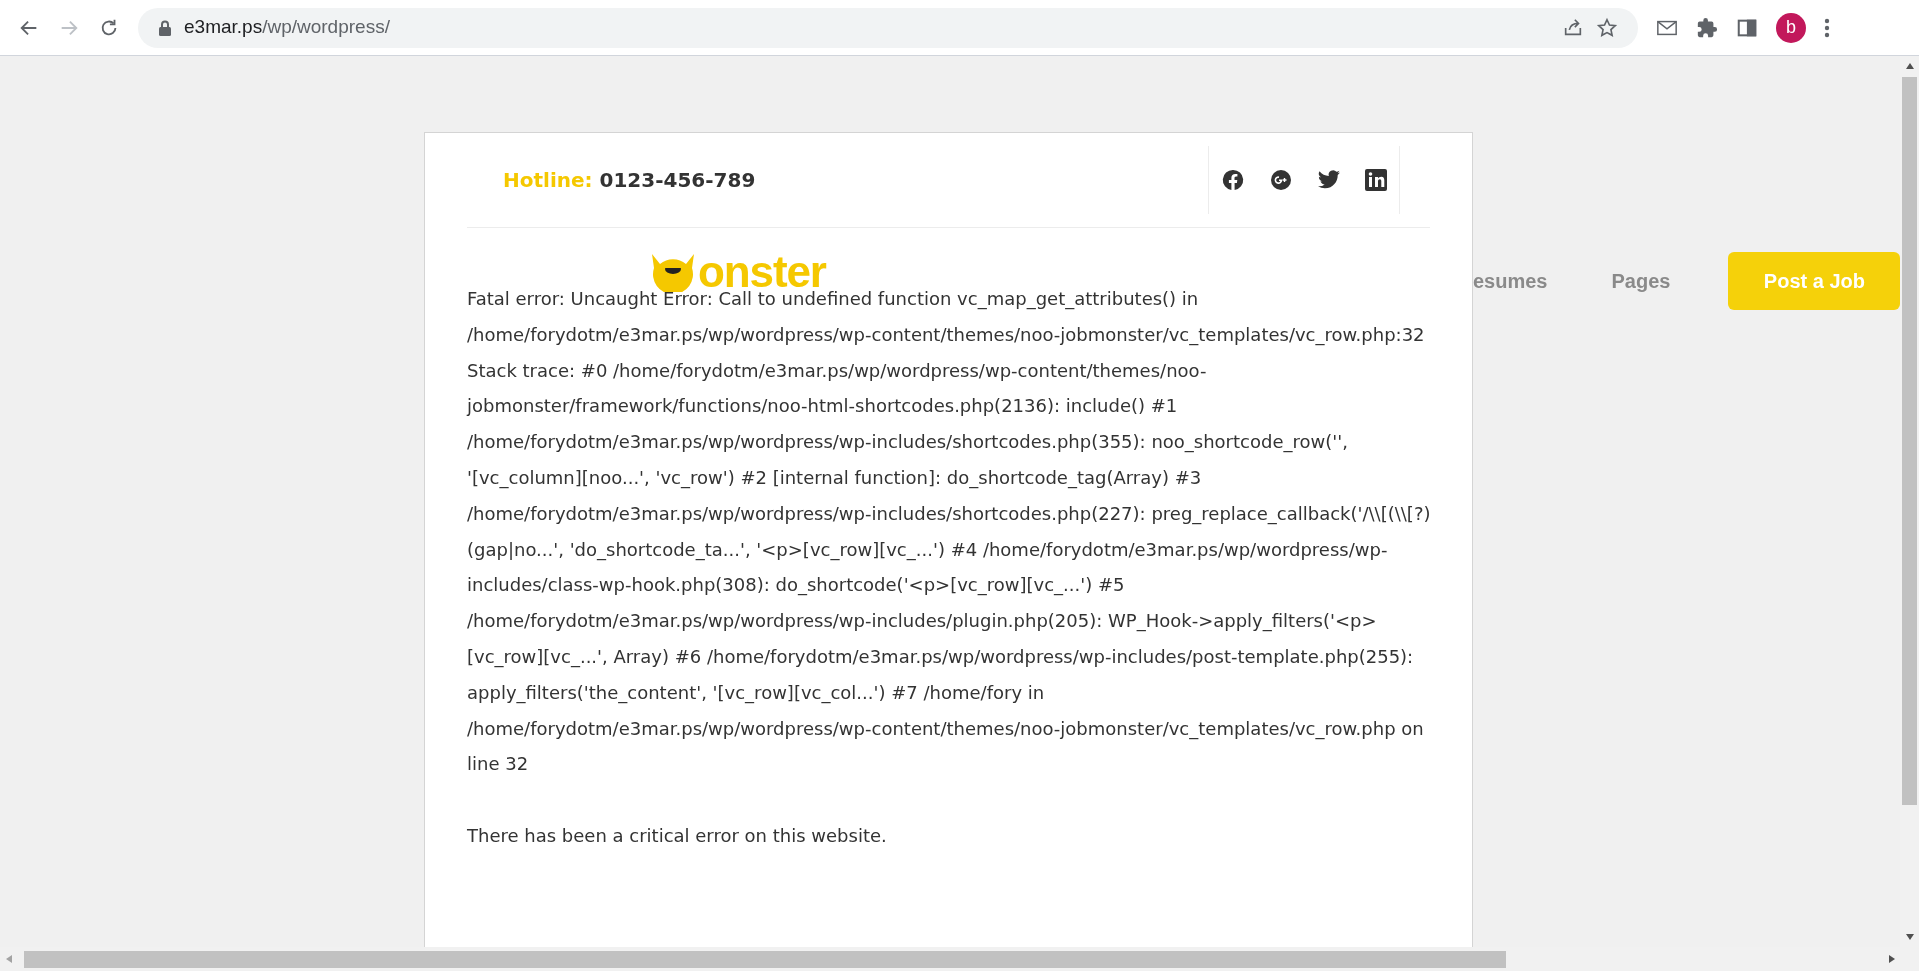  I want to click on profile-avatar: b, so click(1791, 27).